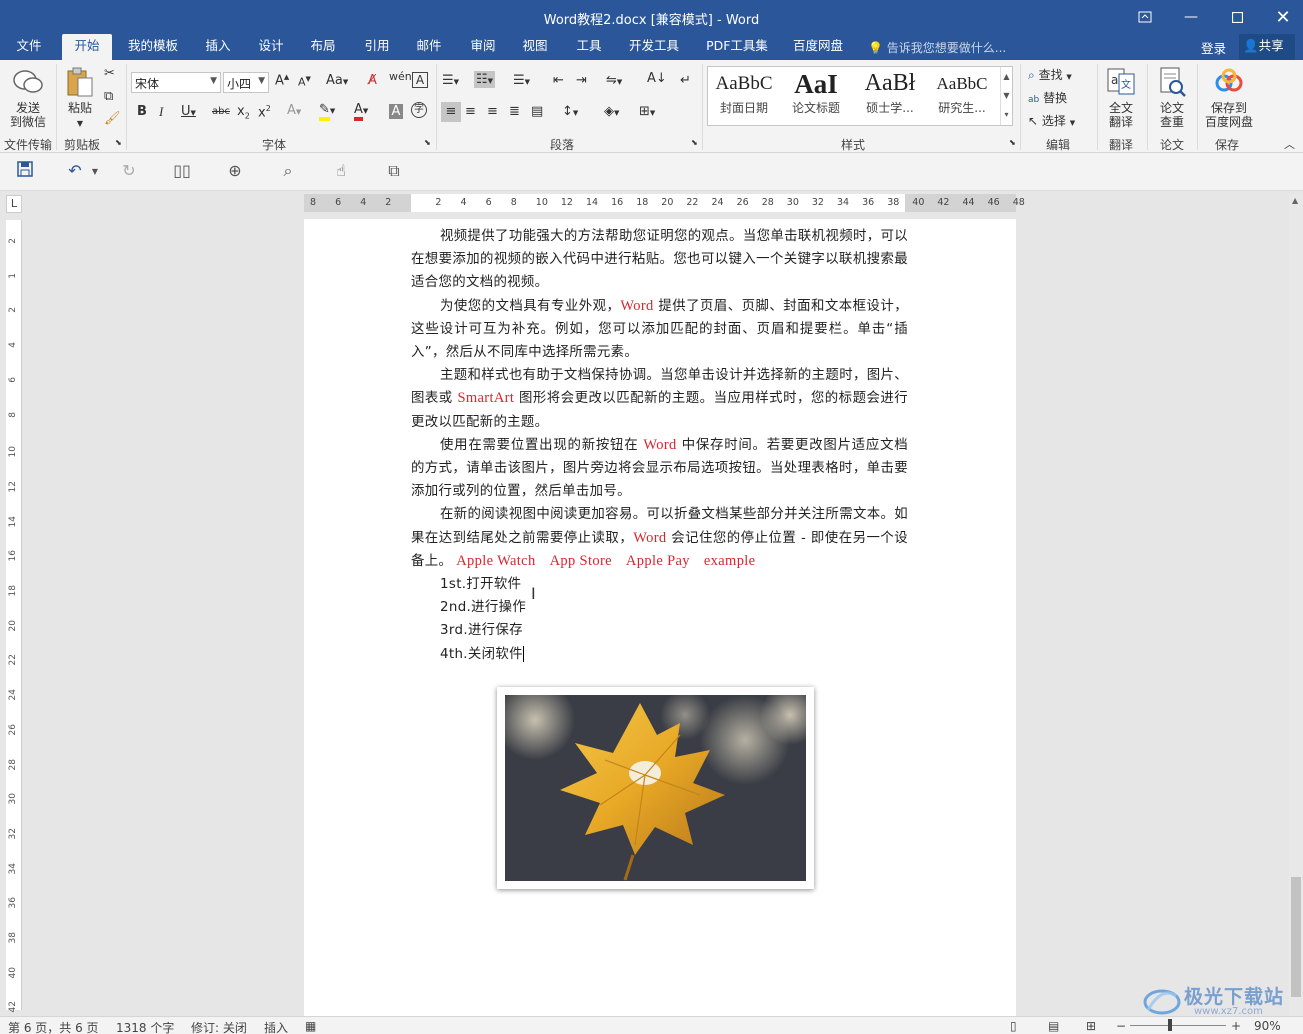 This screenshot has width=1303, height=1034. I want to click on borders-icon: ⊞▼, so click(647, 111).